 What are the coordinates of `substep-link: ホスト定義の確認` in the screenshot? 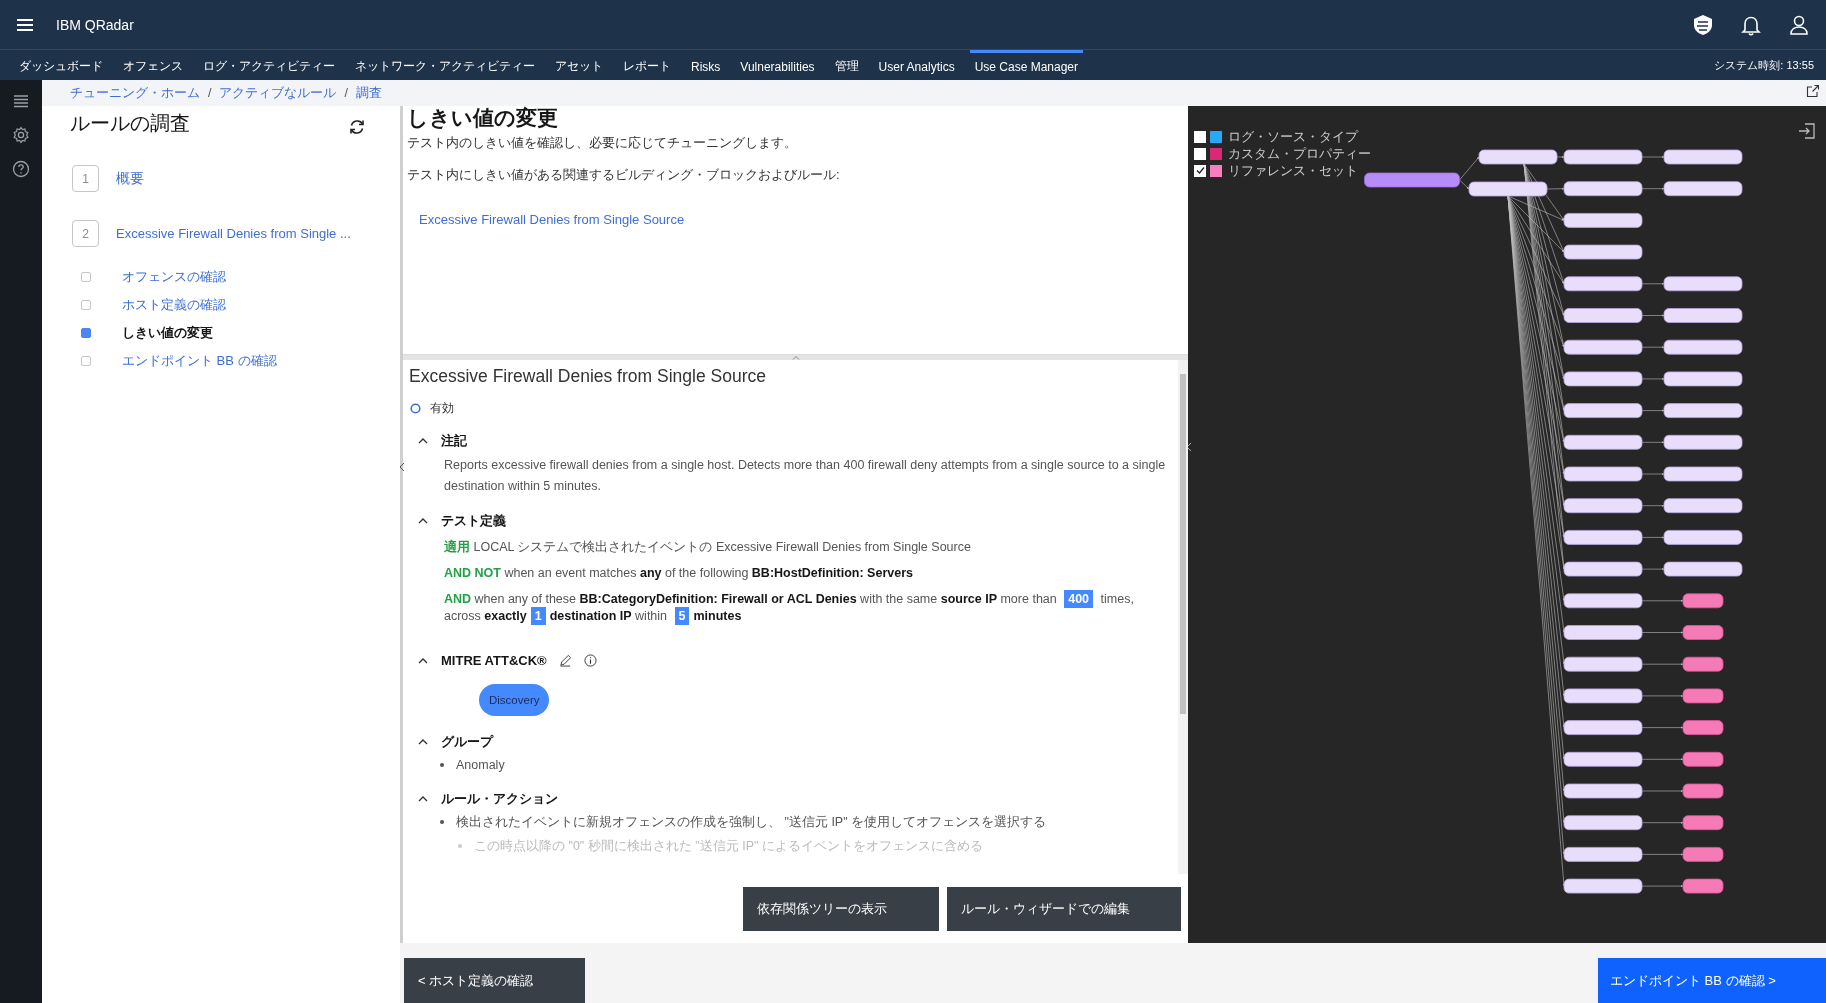 It's located at (174, 305).